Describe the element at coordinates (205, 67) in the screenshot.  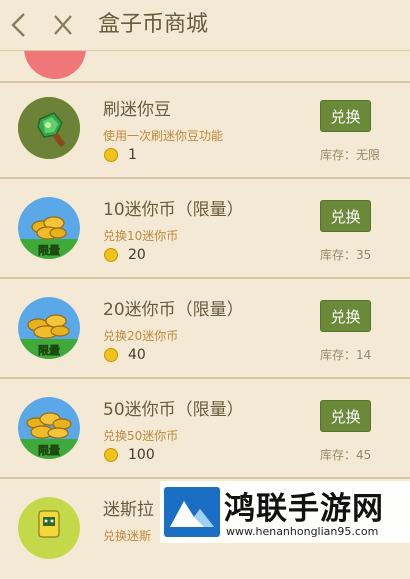
I see `list-item-partial-top` at that location.